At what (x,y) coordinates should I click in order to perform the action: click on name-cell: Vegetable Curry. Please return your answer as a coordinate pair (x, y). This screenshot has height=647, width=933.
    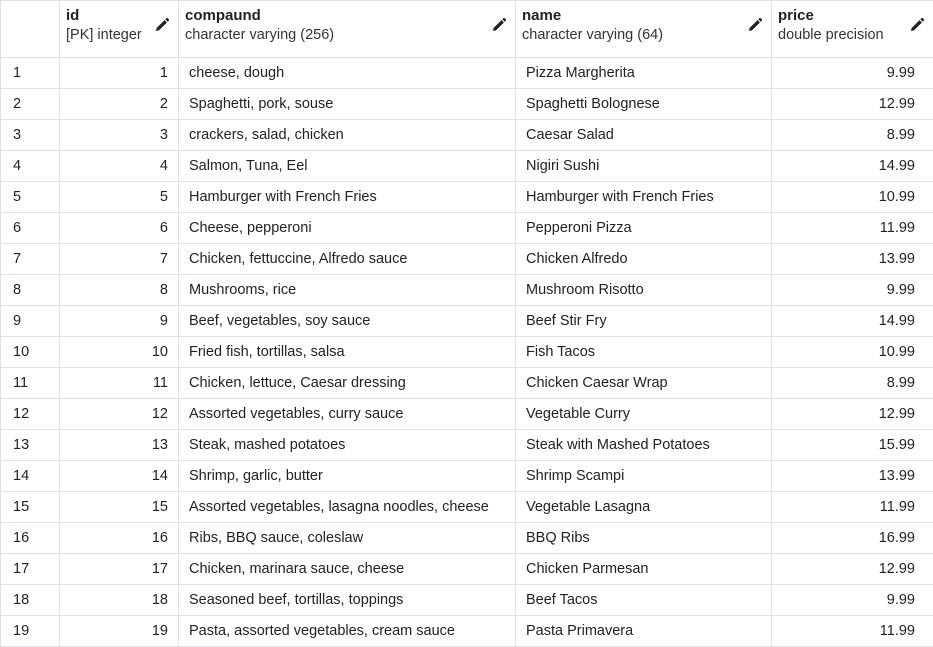
    Looking at the image, I should click on (643, 414).